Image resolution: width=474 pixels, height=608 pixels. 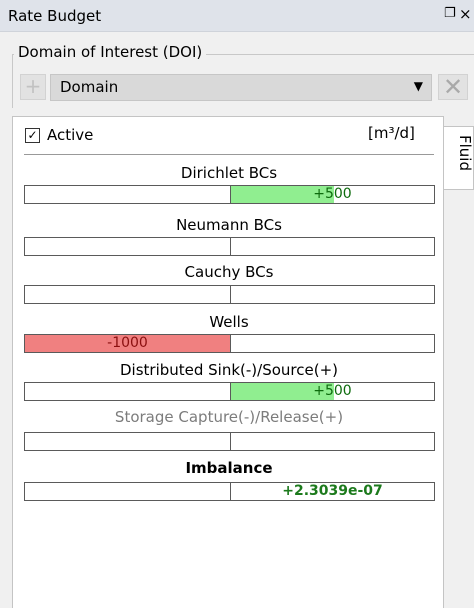 I want to click on panel-title-bar: Rate Budget ❐ ×, so click(x=237, y=16).